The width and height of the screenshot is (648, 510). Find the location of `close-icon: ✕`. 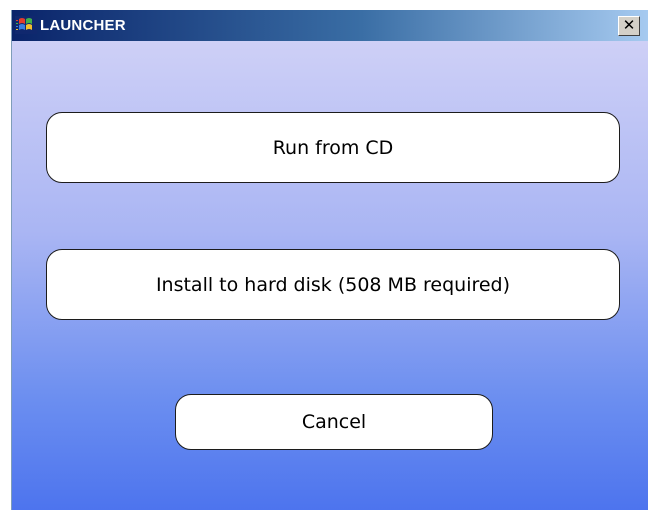

close-icon: ✕ is located at coordinates (629, 25).